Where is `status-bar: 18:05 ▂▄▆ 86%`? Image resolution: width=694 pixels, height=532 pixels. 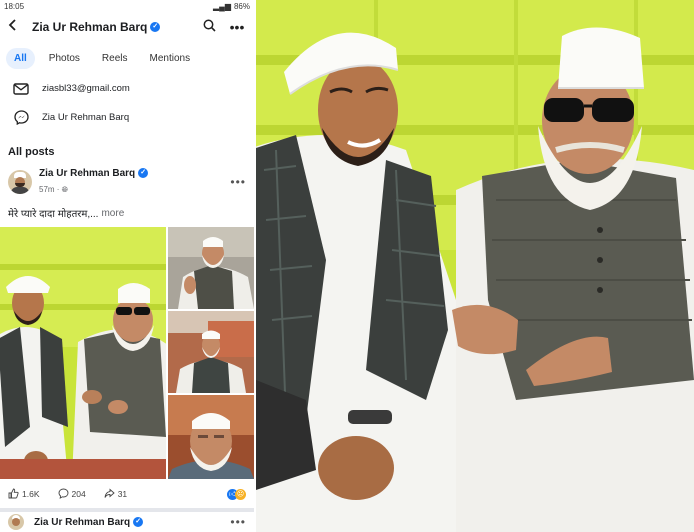
status-bar: 18:05 ▂▄▆ 86% is located at coordinates (127, 6).